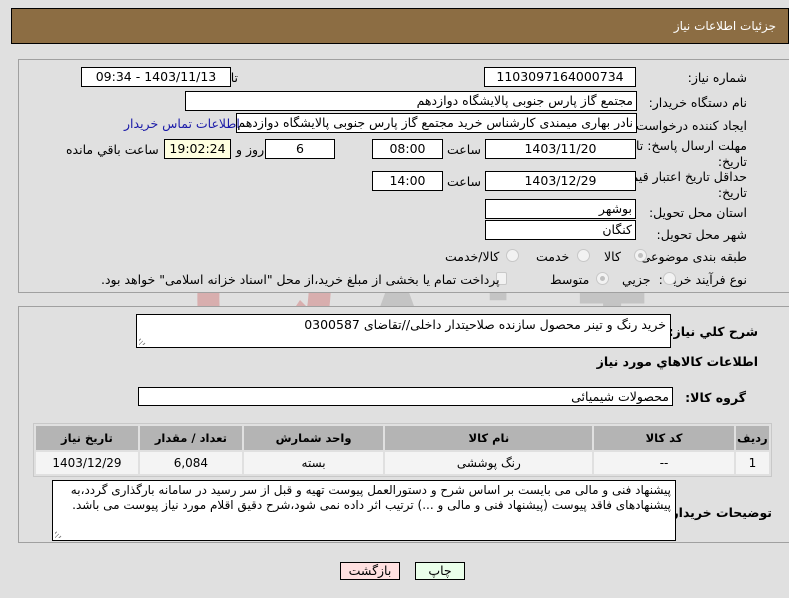 The height and width of the screenshot is (598, 789). Describe the element at coordinates (602, 278) in the screenshot. I see `process-radio-medium` at that location.